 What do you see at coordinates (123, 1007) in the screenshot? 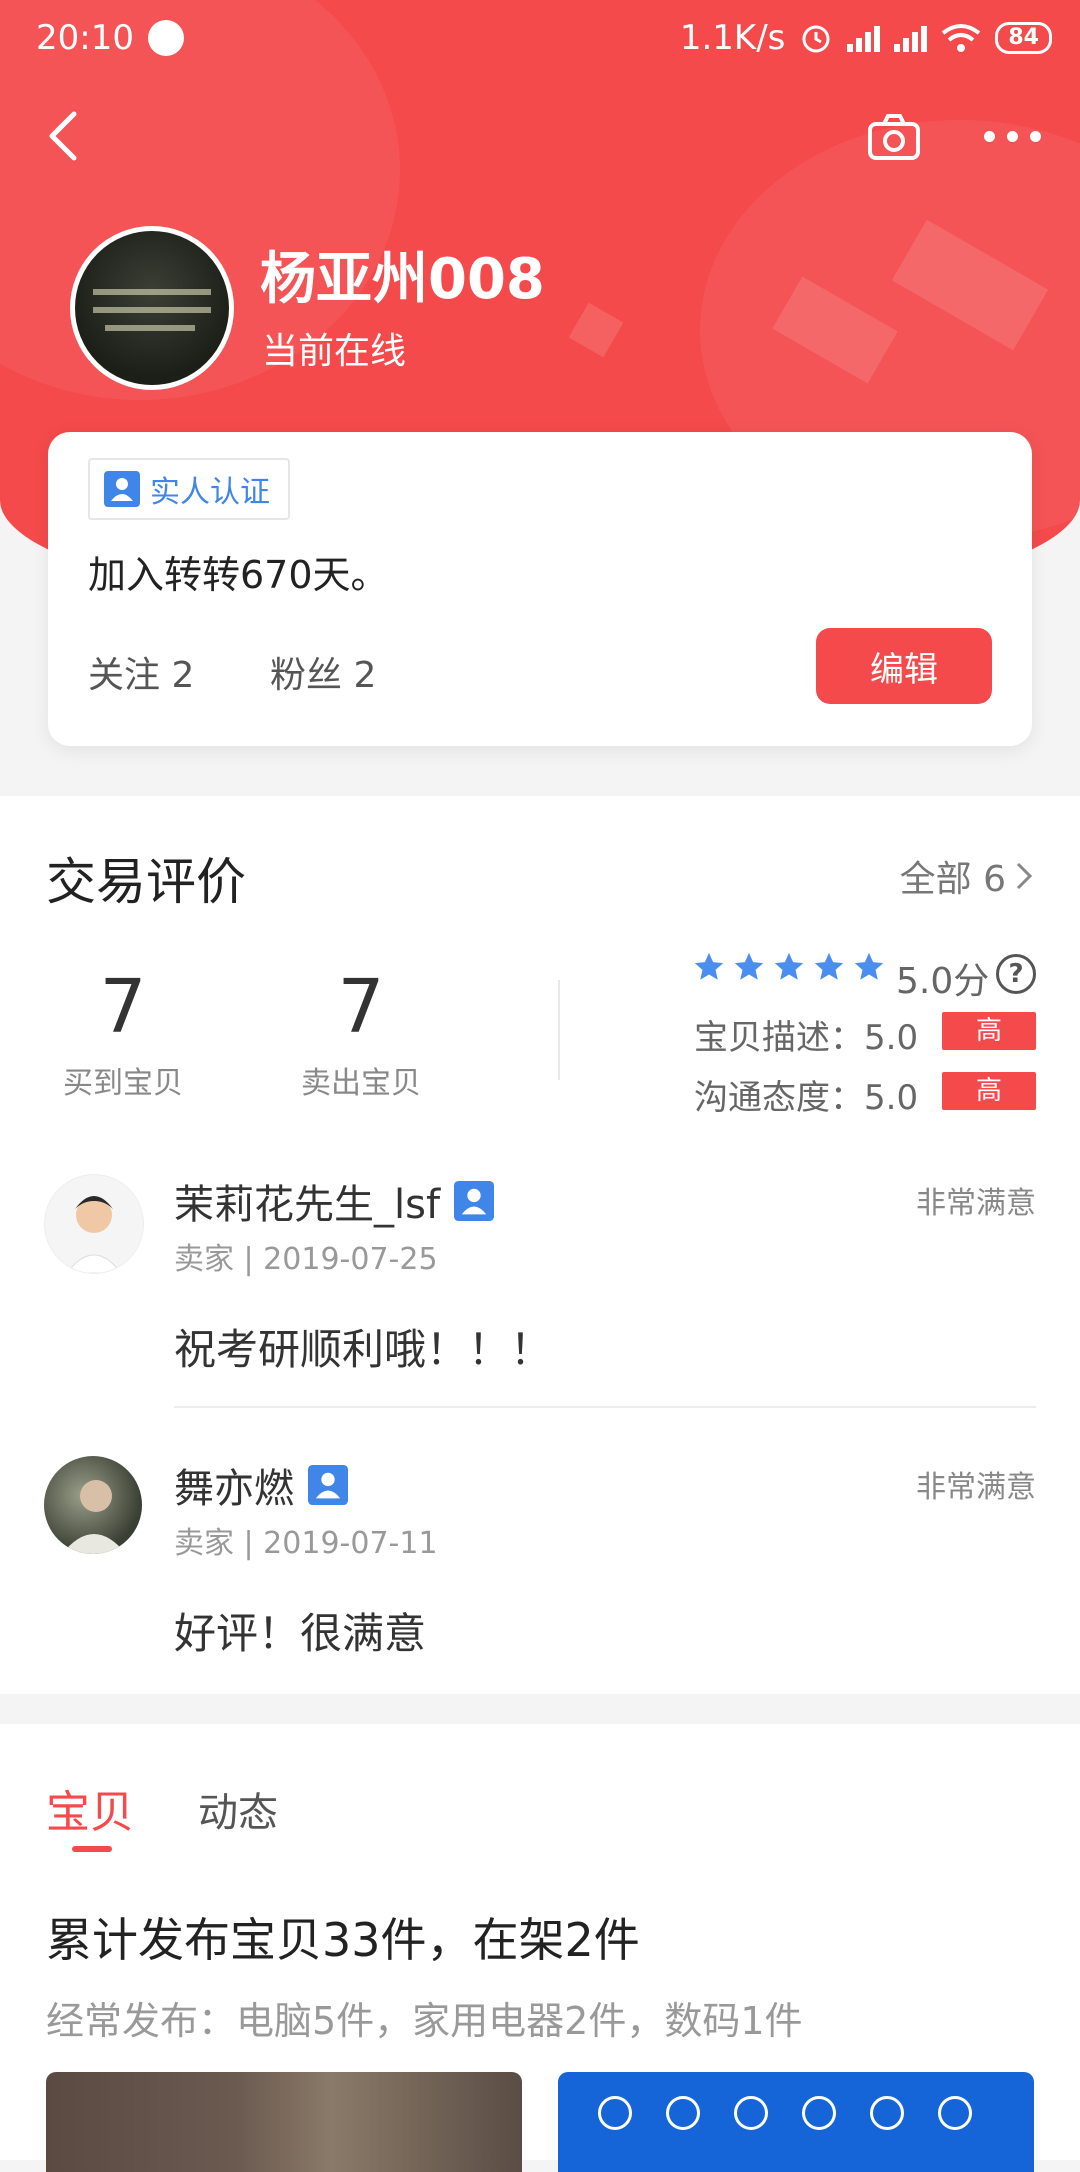
I see `bought-count: 7` at bounding box center [123, 1007].